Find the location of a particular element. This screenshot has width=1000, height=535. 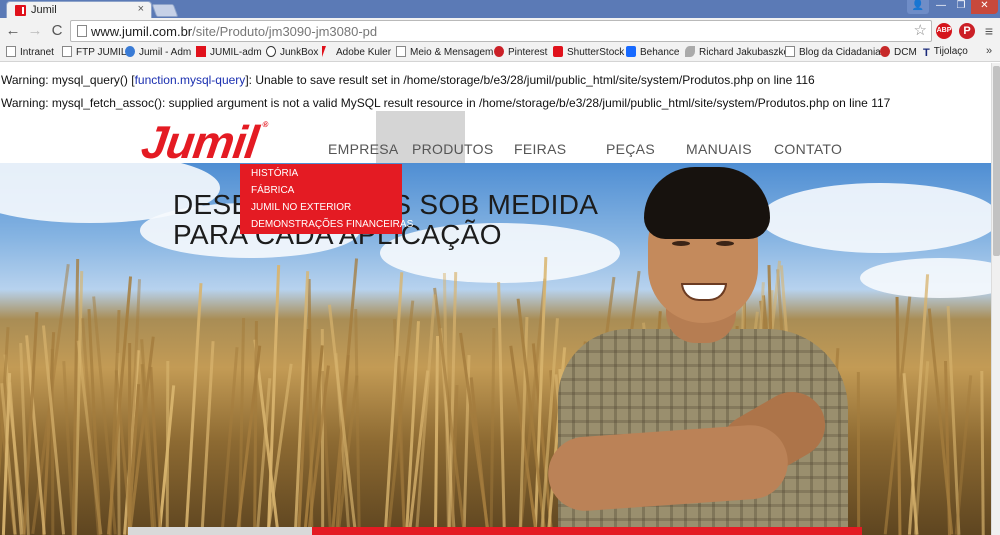

nav-feiras: FEIRAS is located at coordinates (540, 149).